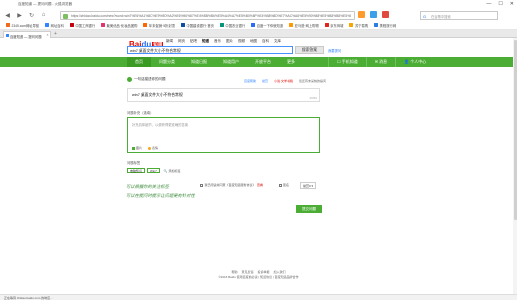  I want to click on footer-link: 投诉举报, so click(264, 272).